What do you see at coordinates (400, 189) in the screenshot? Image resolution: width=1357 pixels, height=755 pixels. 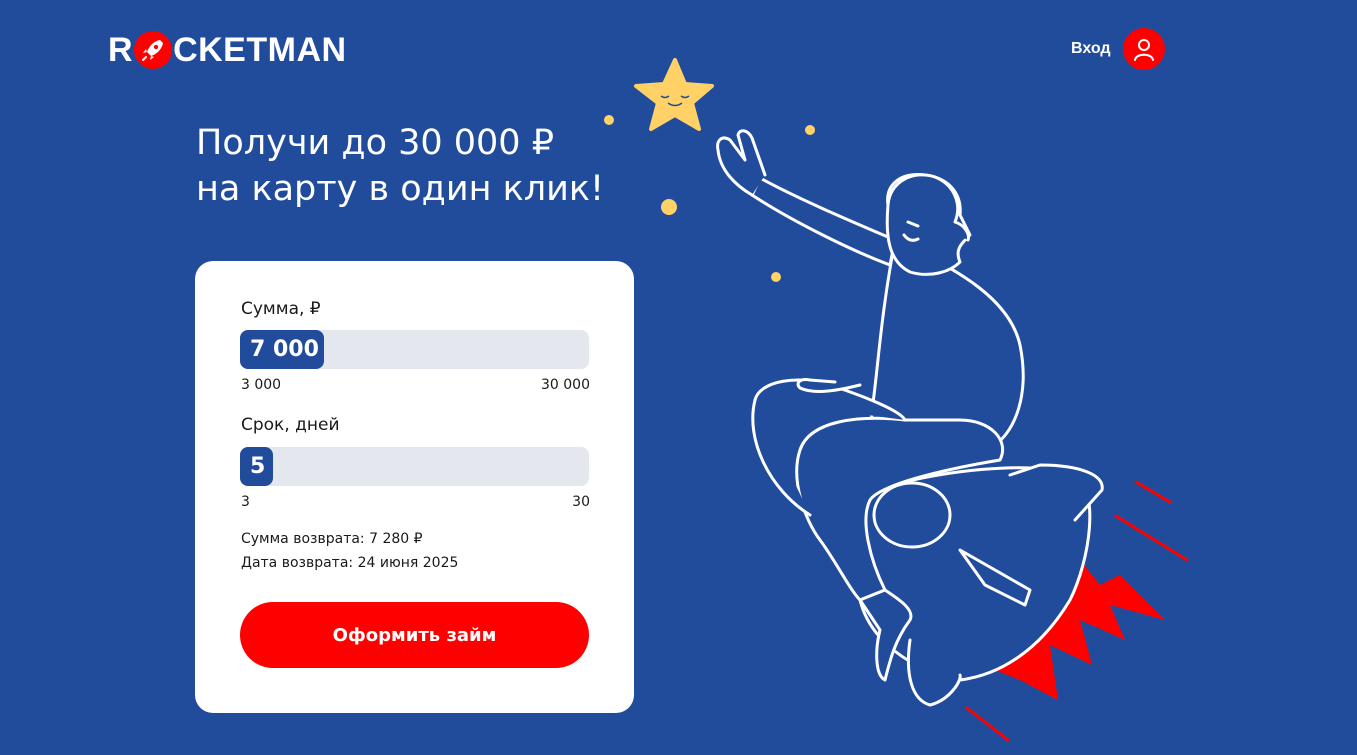 I see `hero-line-2: на карту в один клик!` at bounding box center [400, 189].